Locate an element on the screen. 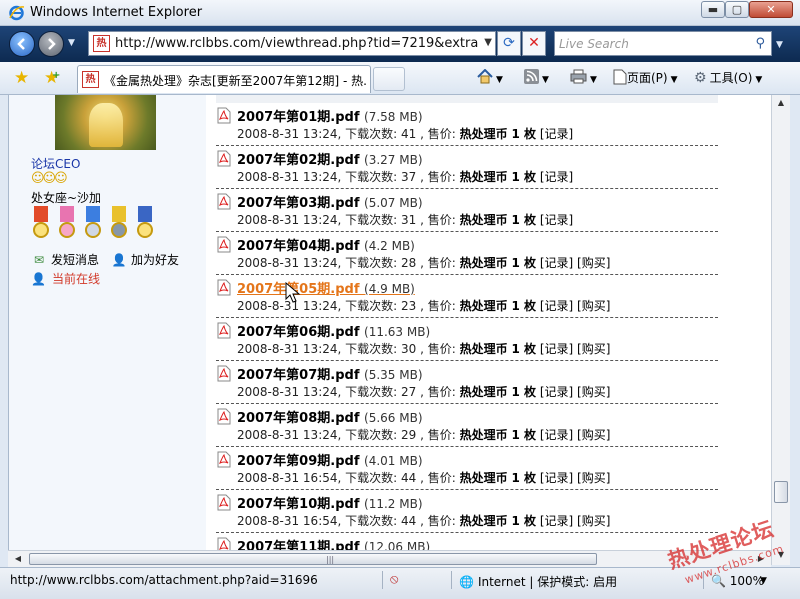 The width and height of the screenshot is (800, 599). vertical-scroll-thumb is located at coordinates (781, 492).